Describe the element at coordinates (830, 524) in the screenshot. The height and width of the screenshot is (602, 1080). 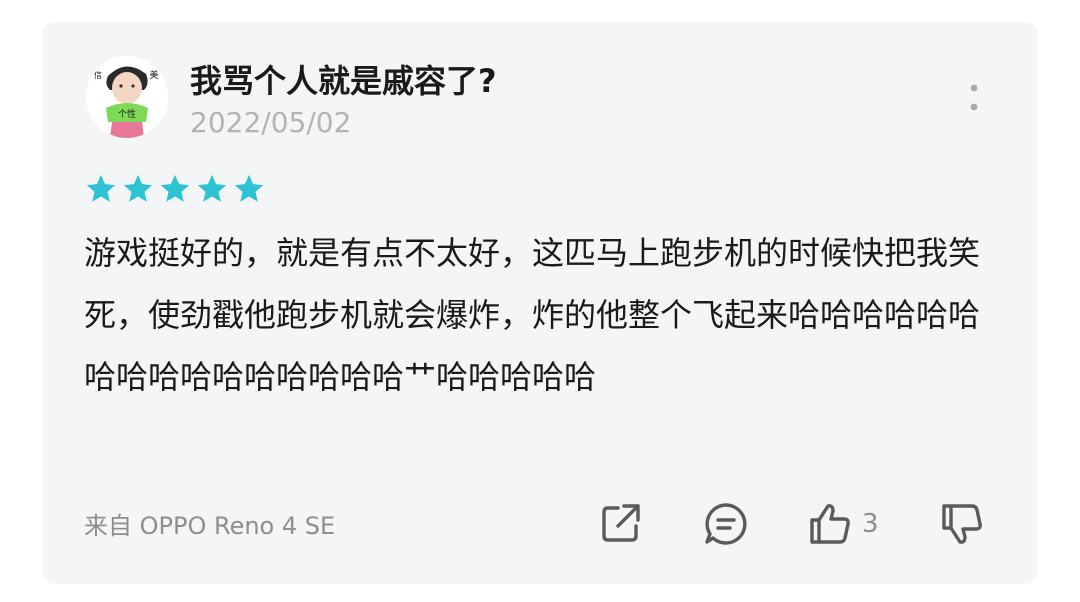
I see `thumbs-up-icon` at that location.